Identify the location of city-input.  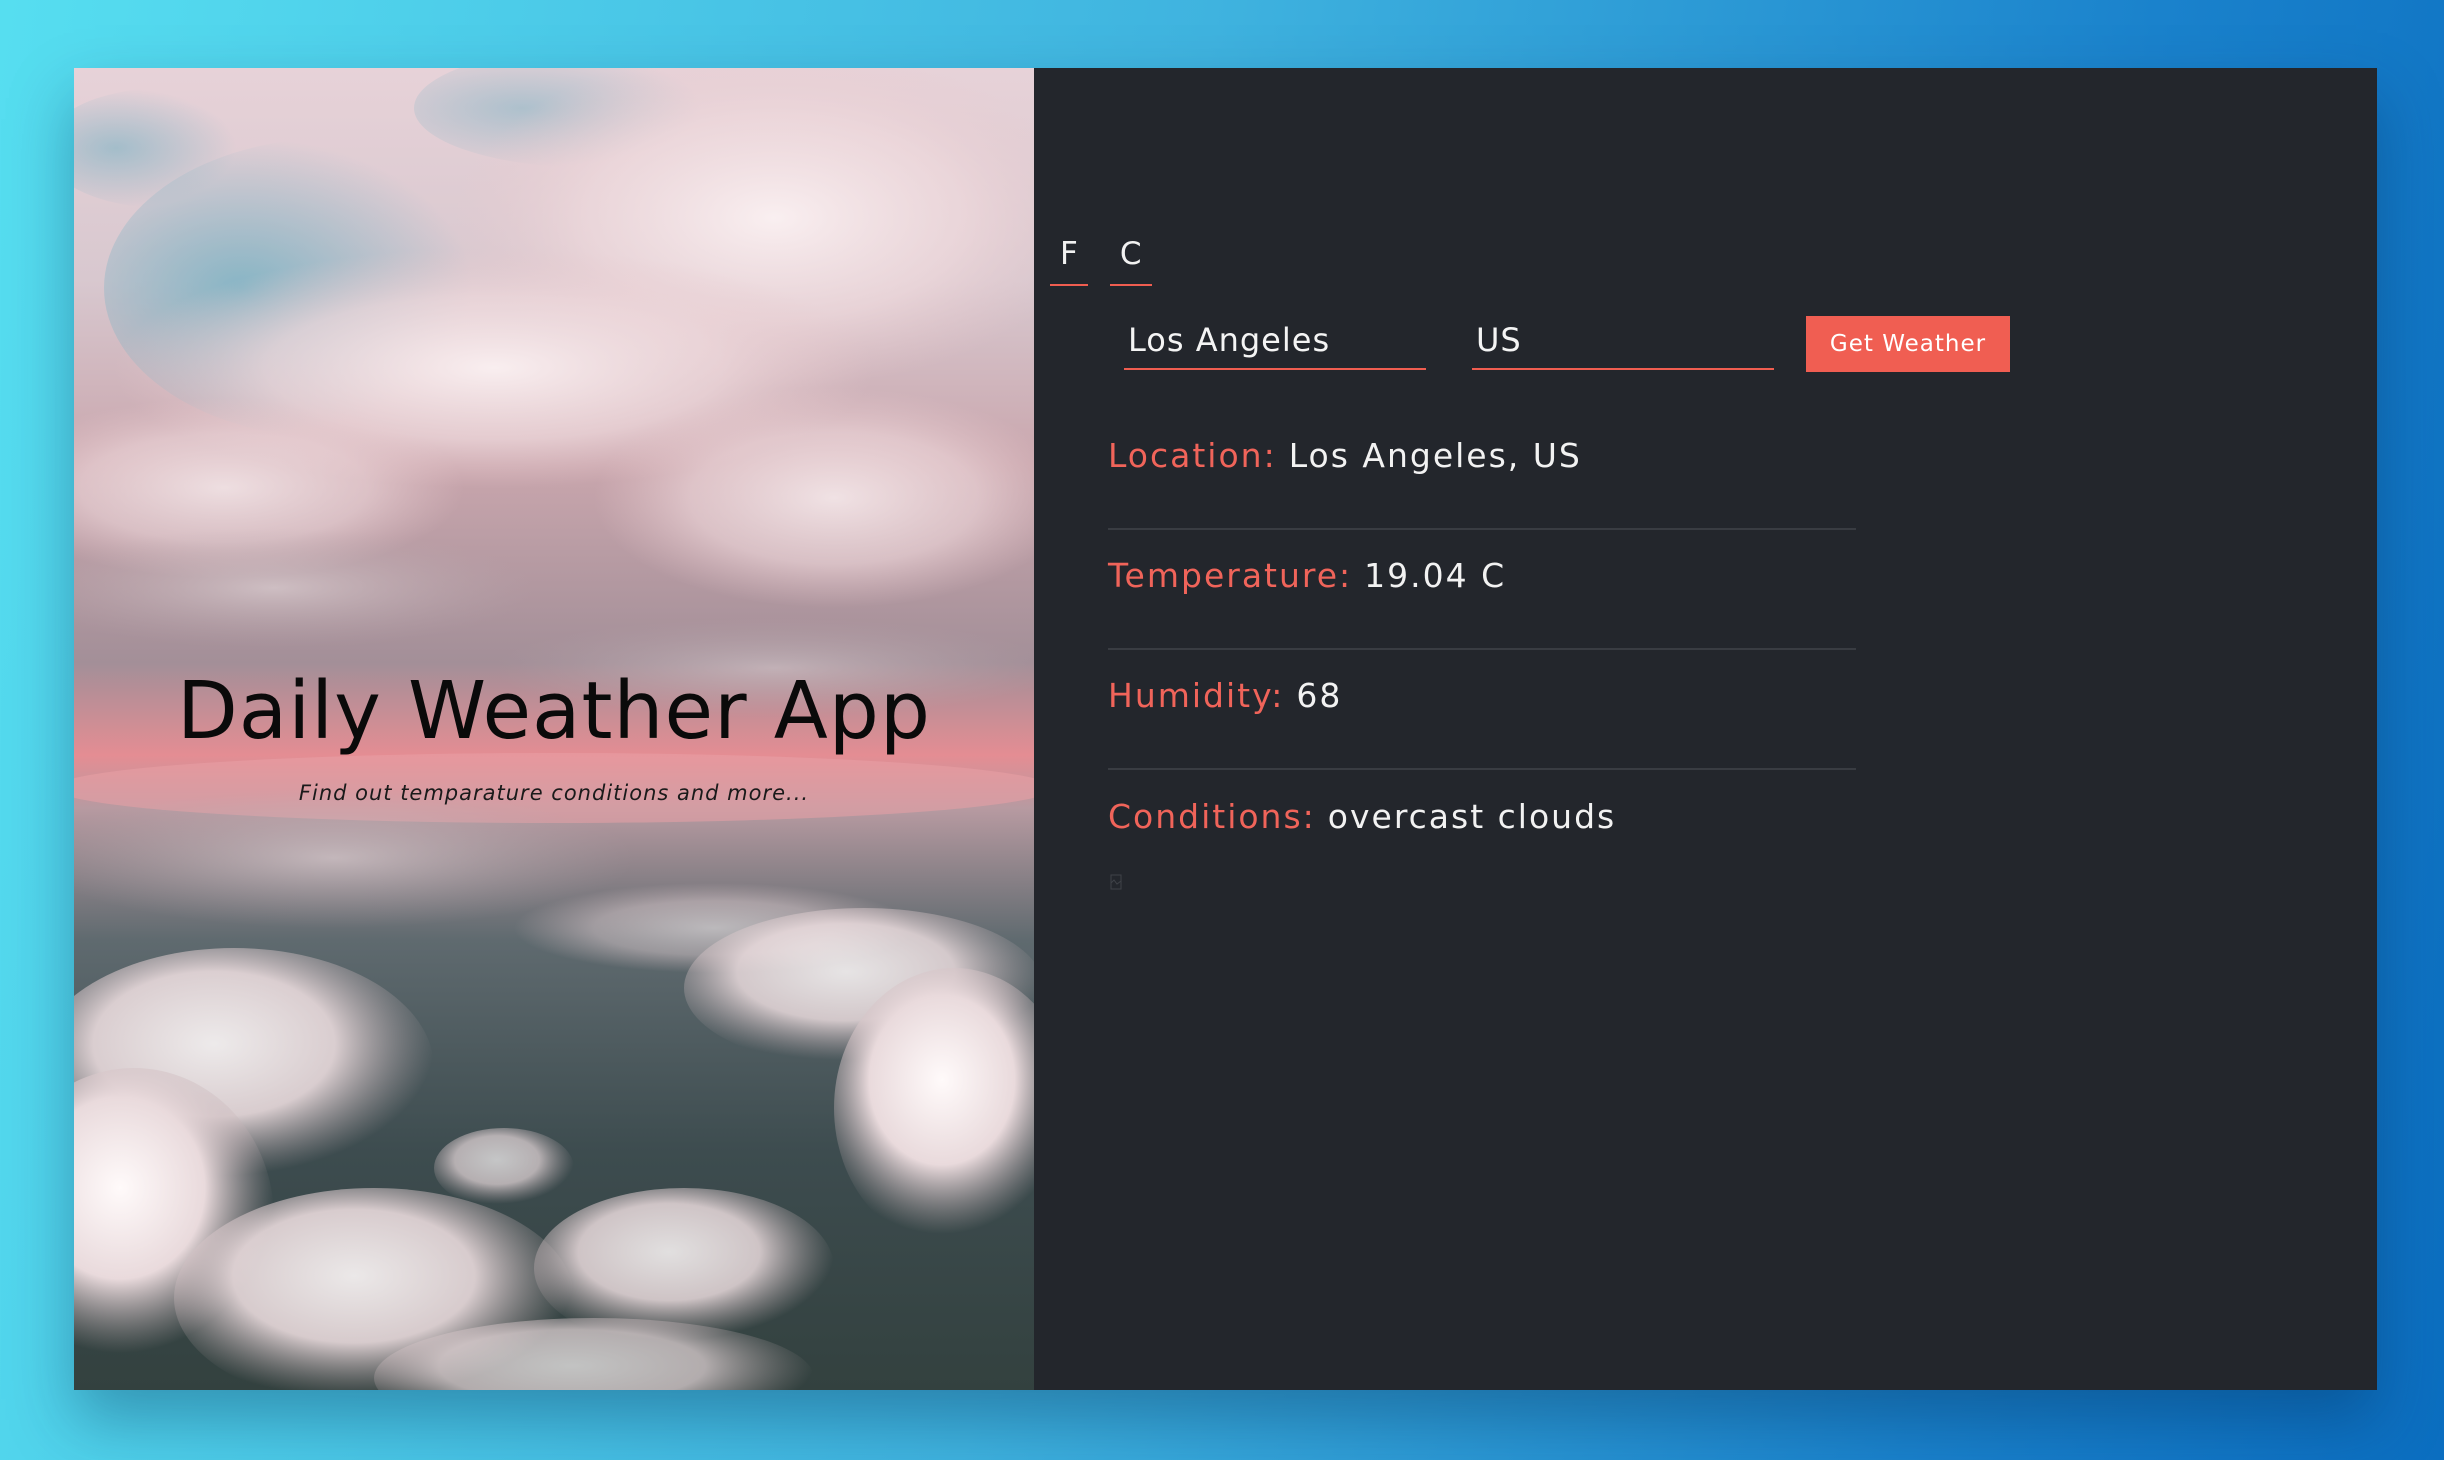
(1275, 344).